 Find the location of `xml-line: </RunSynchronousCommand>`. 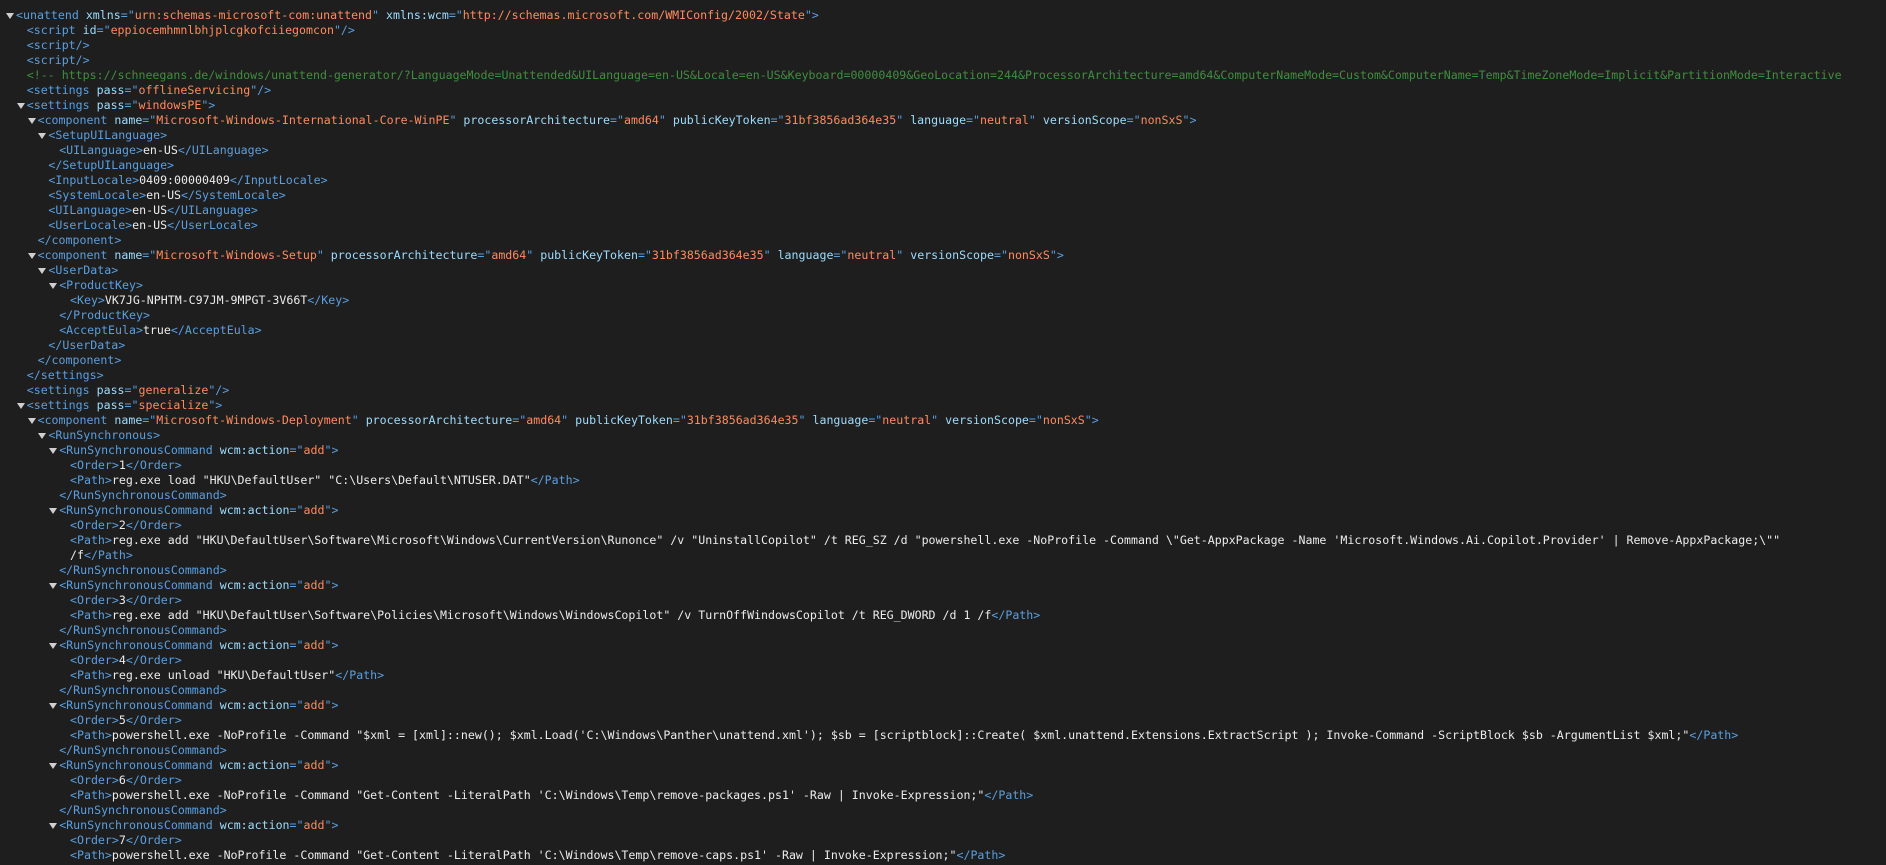

xml-line: </RunSynchronousCommand> is located at coordinates (943, 810).